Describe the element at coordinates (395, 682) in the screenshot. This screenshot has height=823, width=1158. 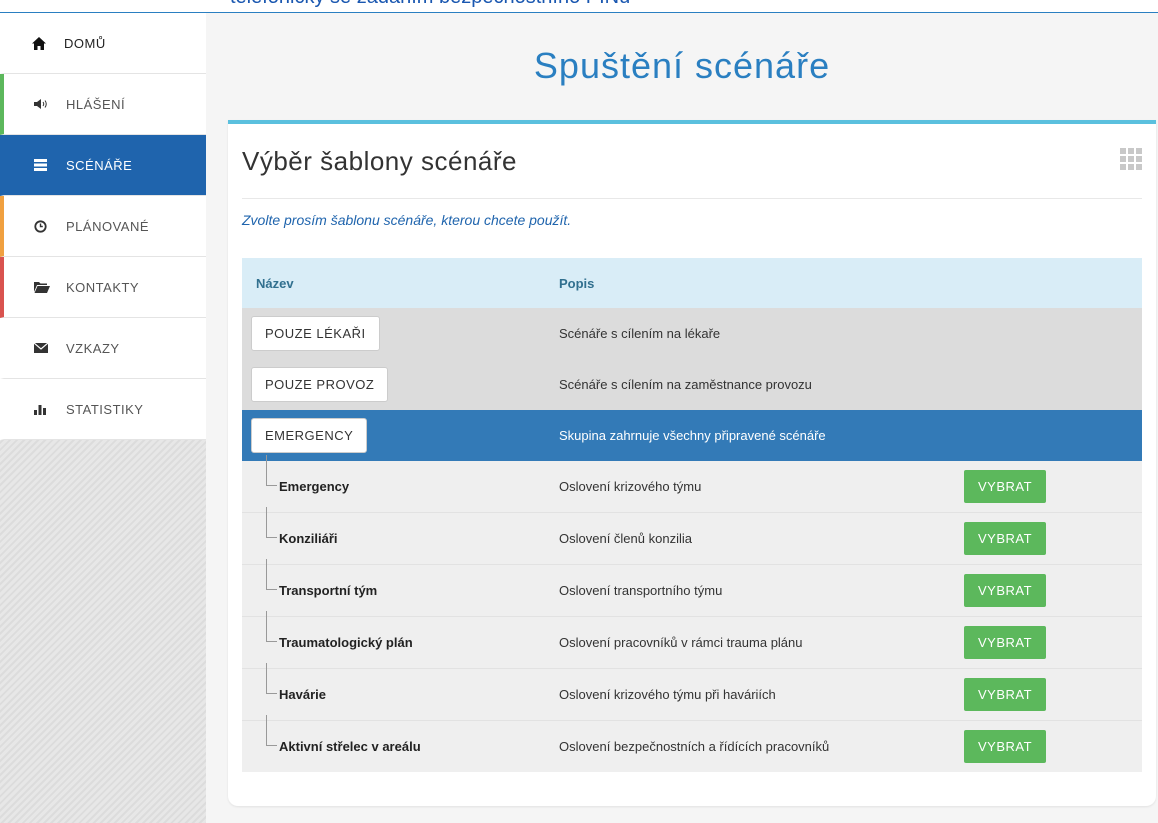
I see `scenario-name: Havárie` at that location.